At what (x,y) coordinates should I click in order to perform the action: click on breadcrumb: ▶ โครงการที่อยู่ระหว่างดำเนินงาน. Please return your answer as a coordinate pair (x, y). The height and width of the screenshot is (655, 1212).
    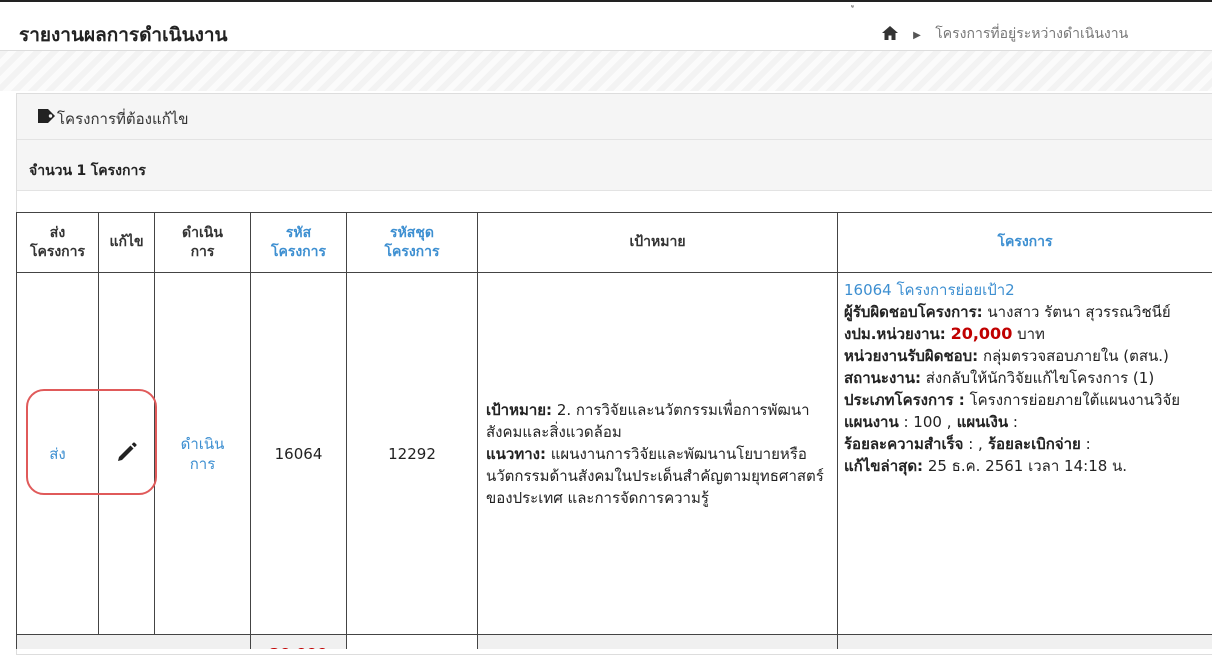
    Looking at the image, I should click on (1047, 34).